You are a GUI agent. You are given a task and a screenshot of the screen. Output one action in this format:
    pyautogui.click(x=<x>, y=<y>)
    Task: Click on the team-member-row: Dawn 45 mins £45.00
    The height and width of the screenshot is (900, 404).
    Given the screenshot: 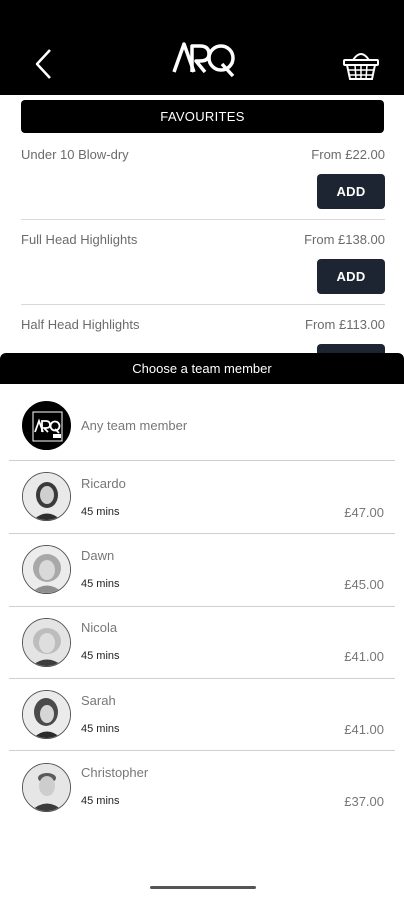 What is the action you would take?
    pyautogui.click(x=202, y=570)
    